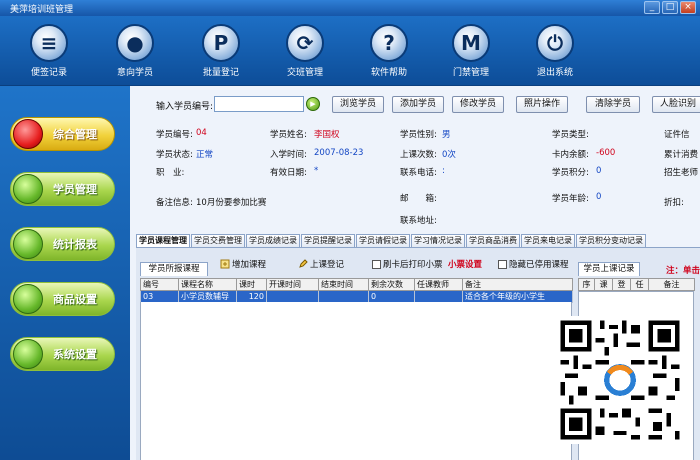  What do you see at coordinates (449, 155) in the screenshot?
I see `class-count-value: 0次` at bounding box center [449, 155].